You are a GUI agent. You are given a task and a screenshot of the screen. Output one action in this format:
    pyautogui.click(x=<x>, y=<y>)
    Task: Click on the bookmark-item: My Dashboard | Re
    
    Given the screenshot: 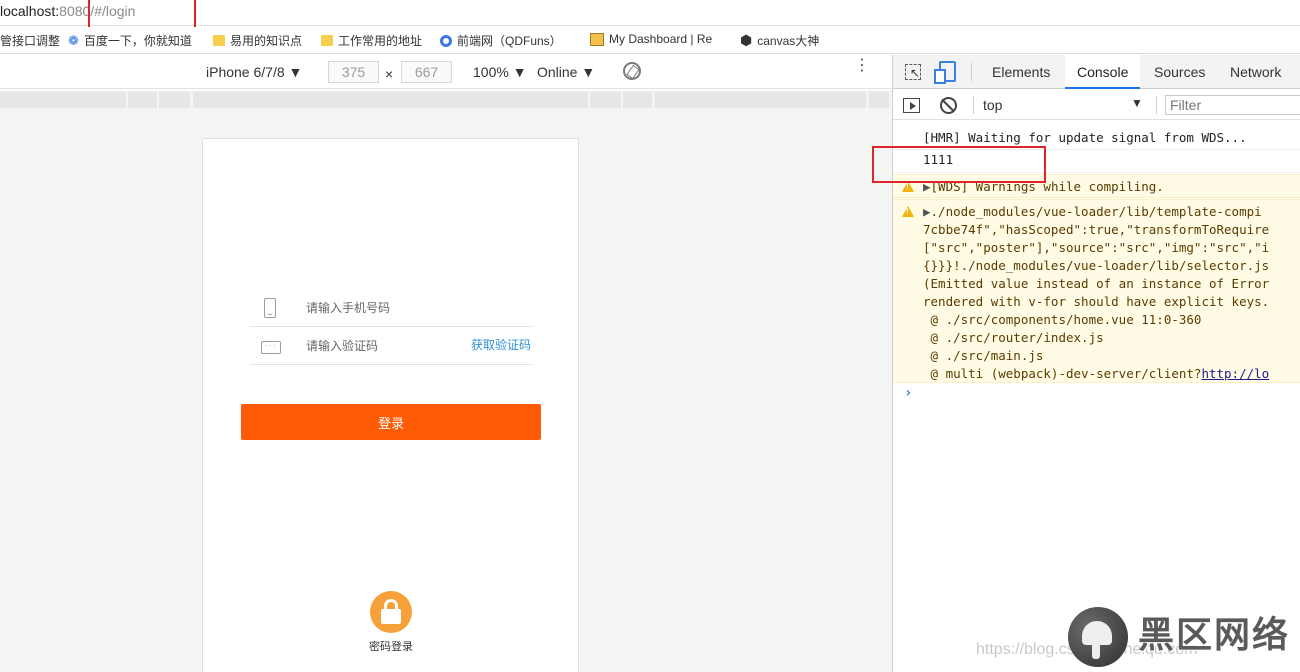 What is the action you would take?
    pyautogui.click(x=651, y=39)
    